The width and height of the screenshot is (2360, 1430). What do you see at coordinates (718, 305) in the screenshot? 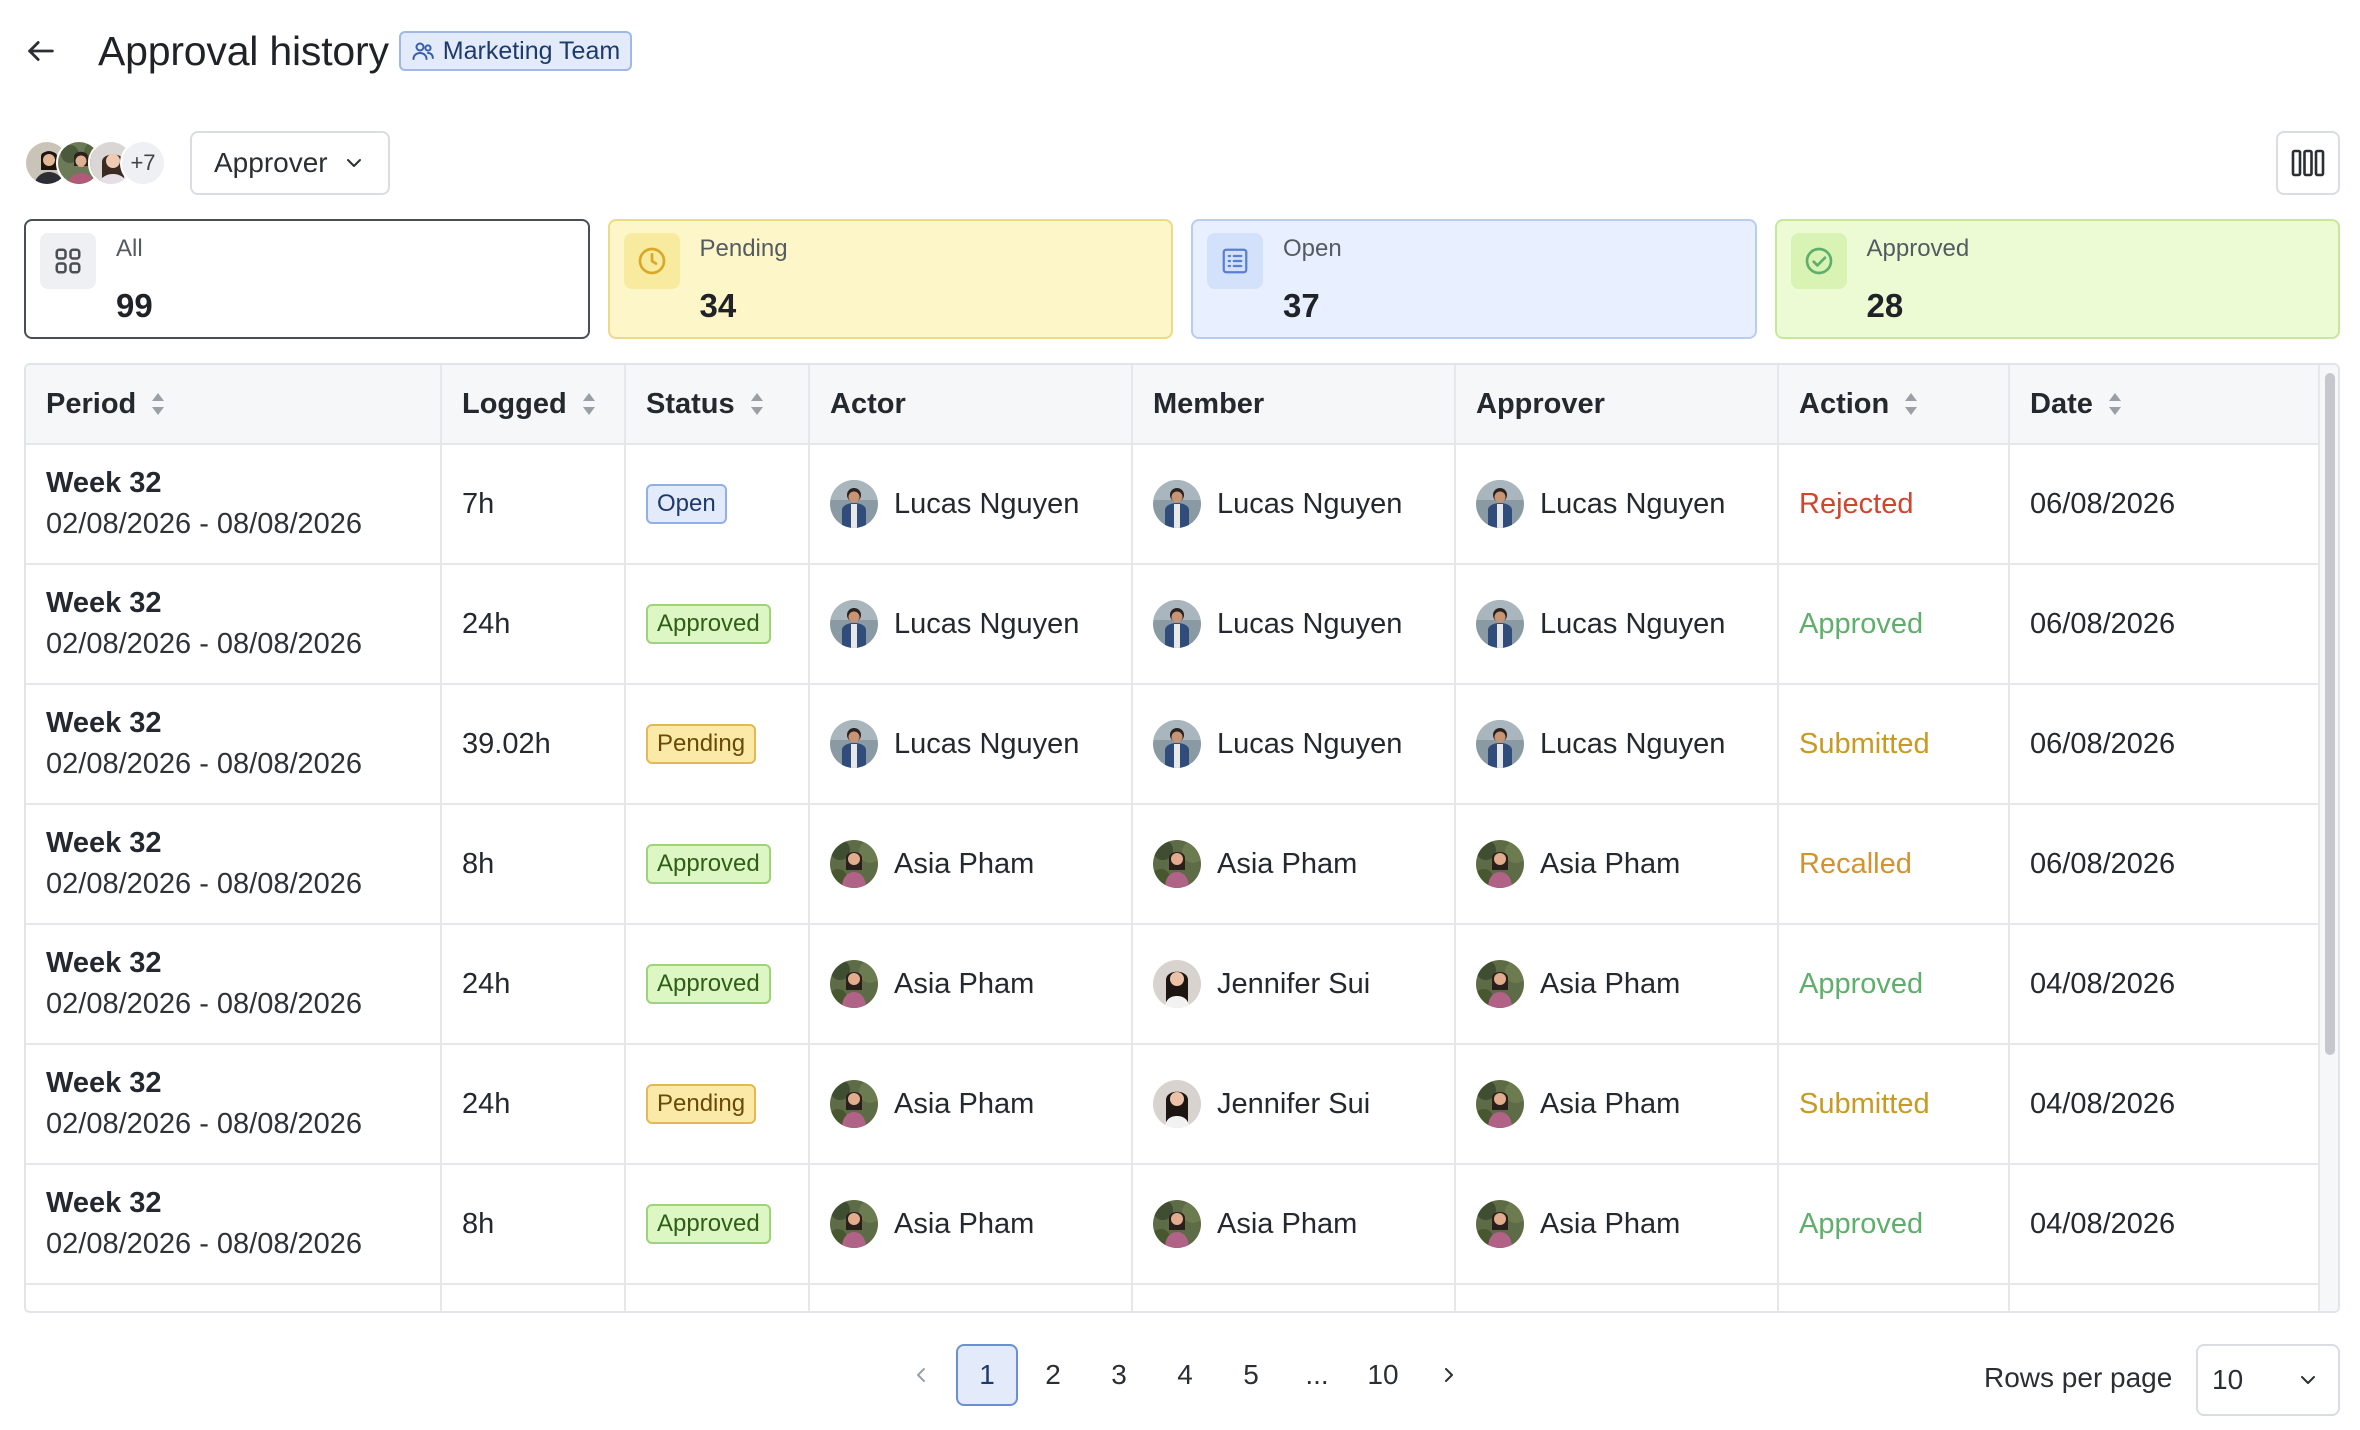
I see `stat-value: 34` at bounding box center [718, 305].